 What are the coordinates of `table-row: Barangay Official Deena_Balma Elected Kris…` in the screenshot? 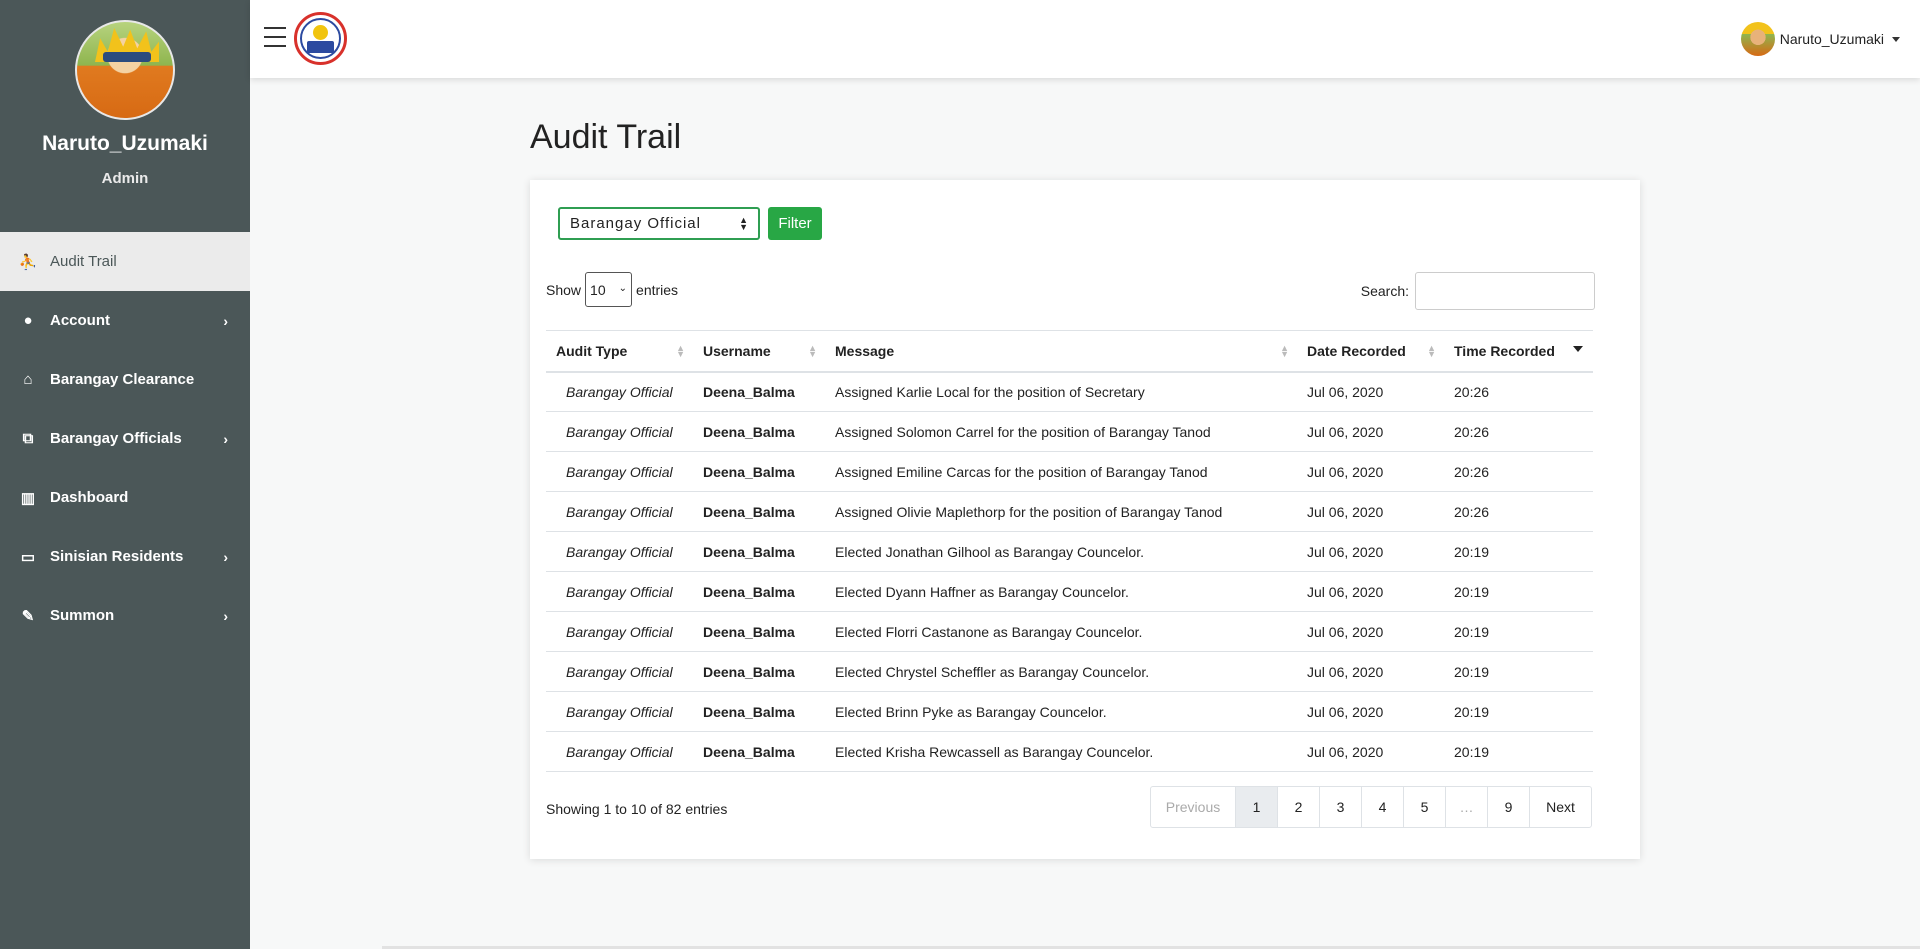 It's located at (1069, 751).